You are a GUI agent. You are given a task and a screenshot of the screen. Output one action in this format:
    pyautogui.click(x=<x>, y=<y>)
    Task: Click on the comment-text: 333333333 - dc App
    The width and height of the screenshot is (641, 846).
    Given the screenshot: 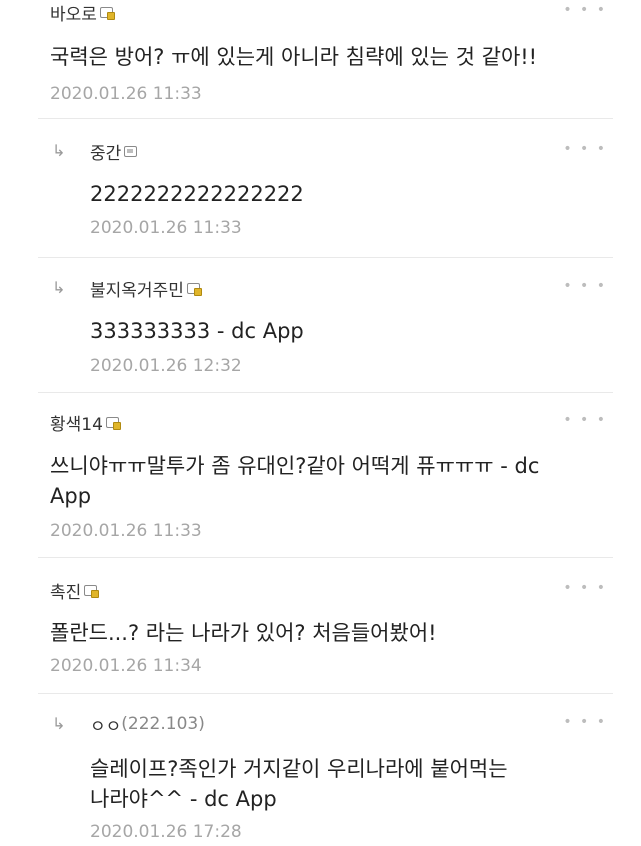 What is the action you would take?
    pyautogui.click(x=197, y=331)
    